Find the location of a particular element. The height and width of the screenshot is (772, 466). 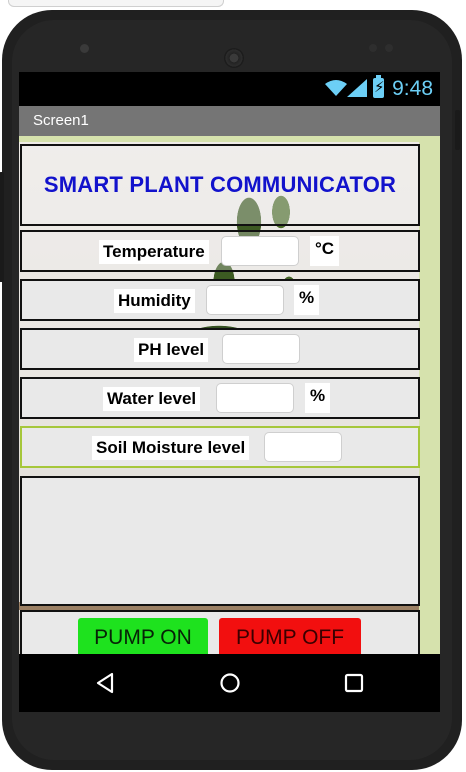

temperature-label: Temperature is located at coordinates (154, 252).